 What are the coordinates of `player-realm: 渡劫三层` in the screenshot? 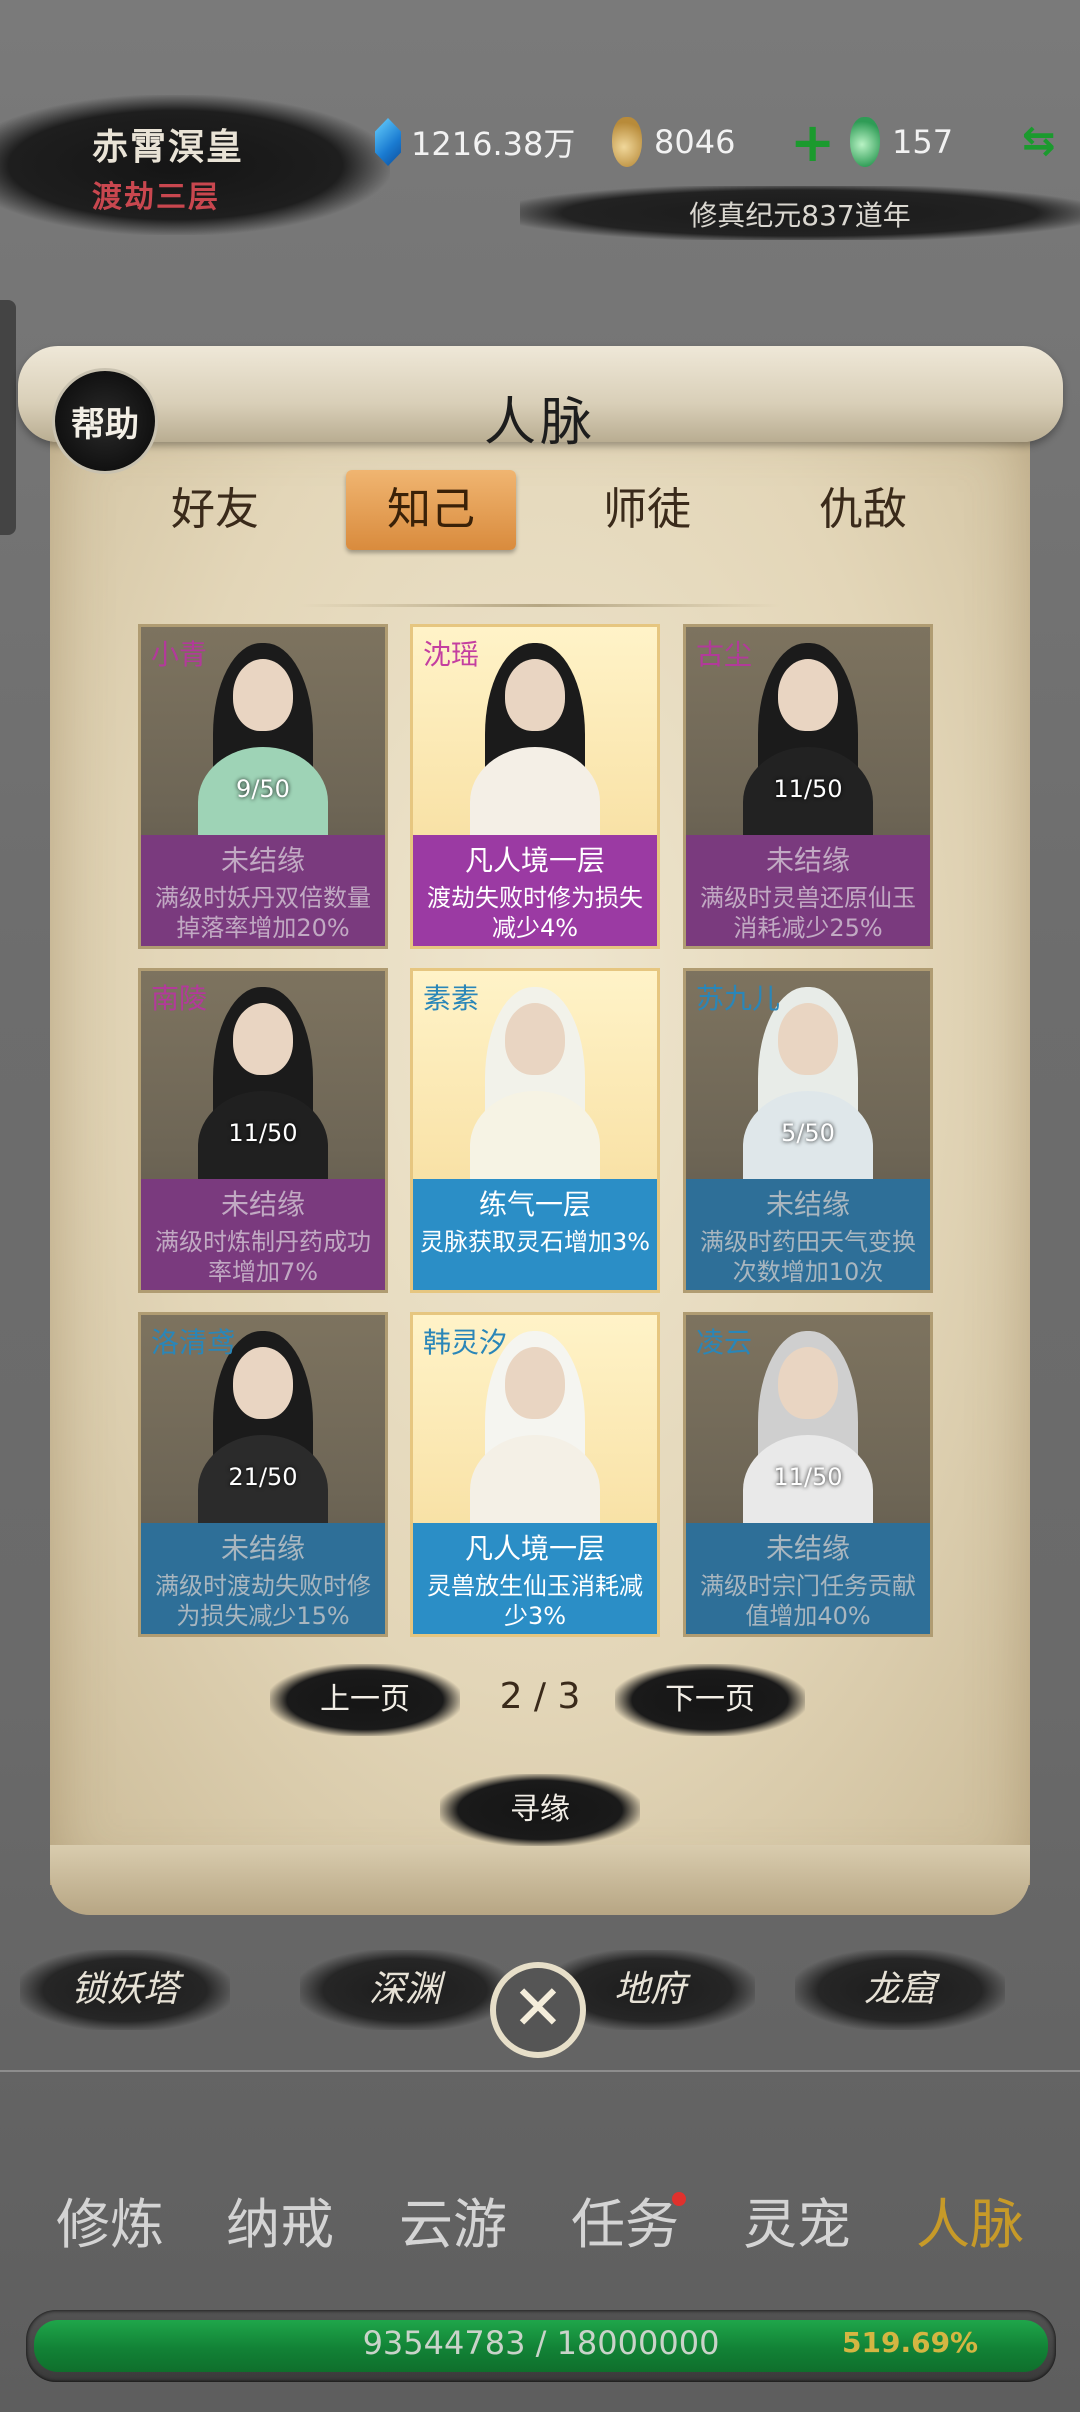 It's located at (156, 197).